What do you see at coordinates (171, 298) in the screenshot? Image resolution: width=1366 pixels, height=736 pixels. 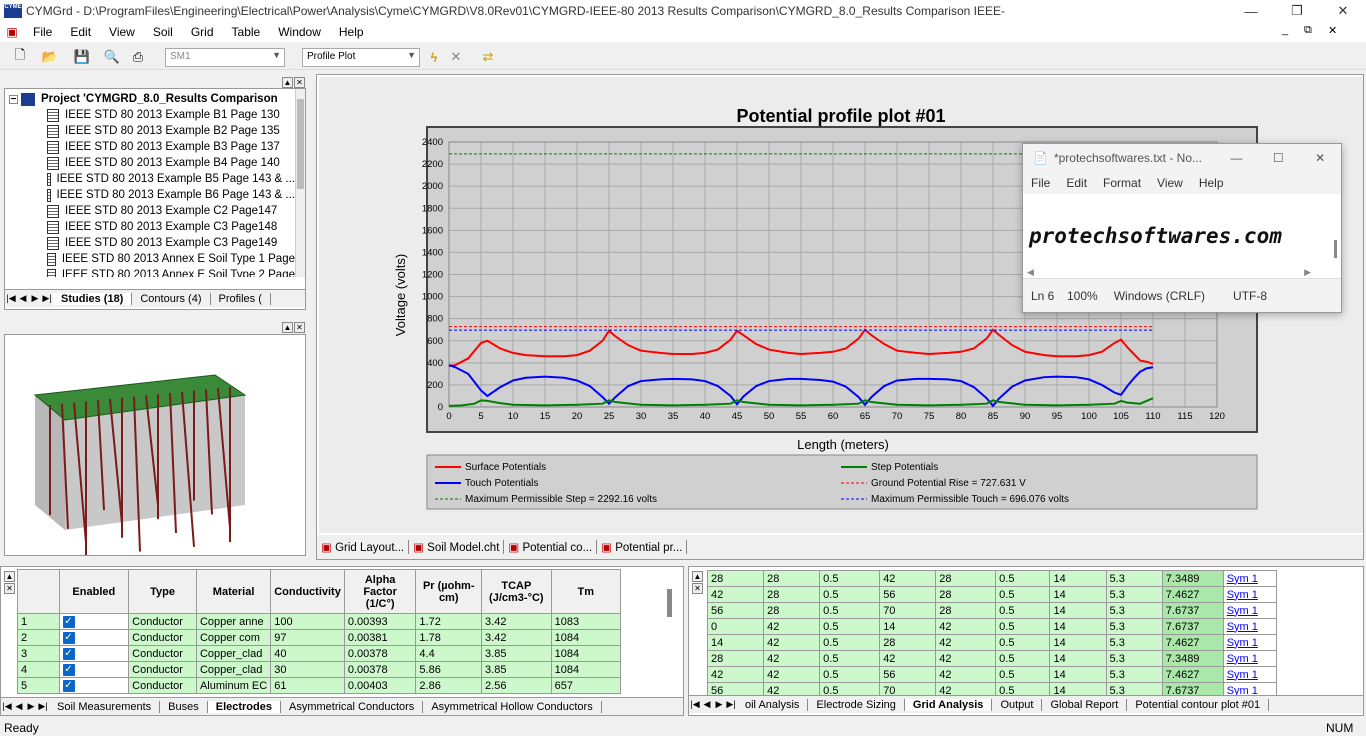 I see `tab-contours: Contours (4)` at bounding box center [171, 298].